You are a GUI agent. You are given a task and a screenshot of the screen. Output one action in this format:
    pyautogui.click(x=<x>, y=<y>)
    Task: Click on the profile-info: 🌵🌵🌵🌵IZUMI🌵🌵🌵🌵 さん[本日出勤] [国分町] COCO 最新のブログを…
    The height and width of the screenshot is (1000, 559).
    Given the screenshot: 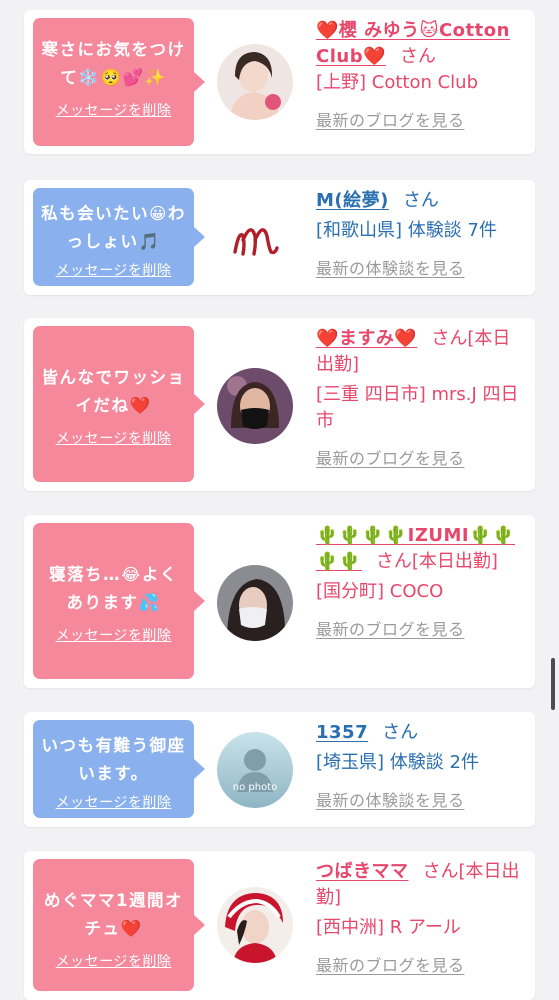 What is the action you would take?
    pyautogui.click(x=421, y=583)
    